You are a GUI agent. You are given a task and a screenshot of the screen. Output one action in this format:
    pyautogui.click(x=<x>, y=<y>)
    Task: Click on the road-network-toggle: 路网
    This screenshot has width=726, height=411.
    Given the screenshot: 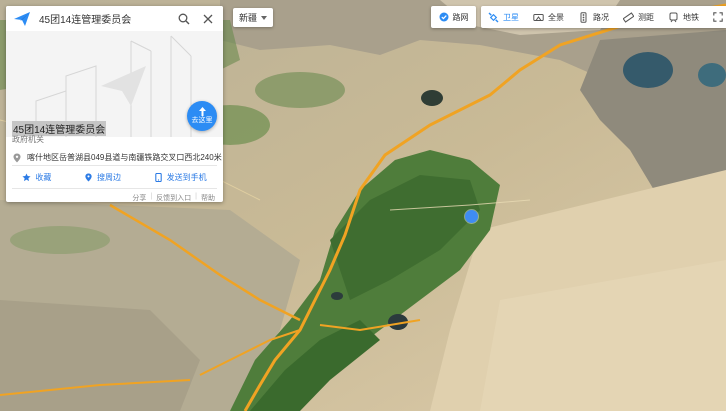 What is the action you would take?
    pyautogui.click(x=453, y=17)
    